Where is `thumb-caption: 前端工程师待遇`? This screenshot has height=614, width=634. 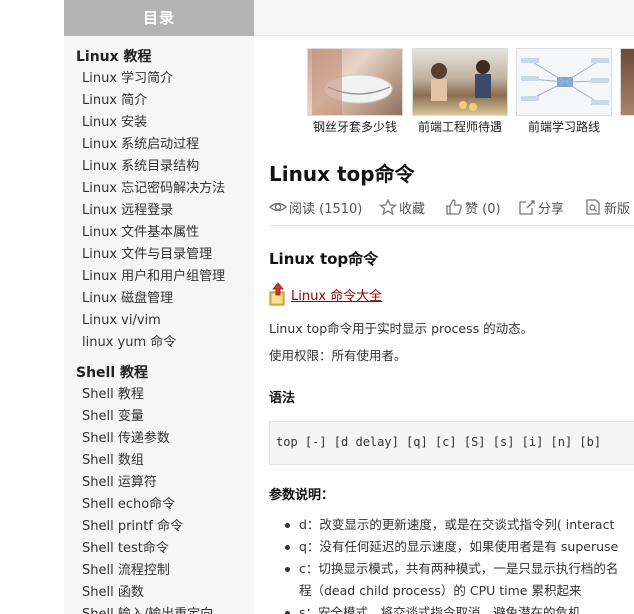 thumb-caption: 前端工程师待遇 is located at coordinates (459, 127).